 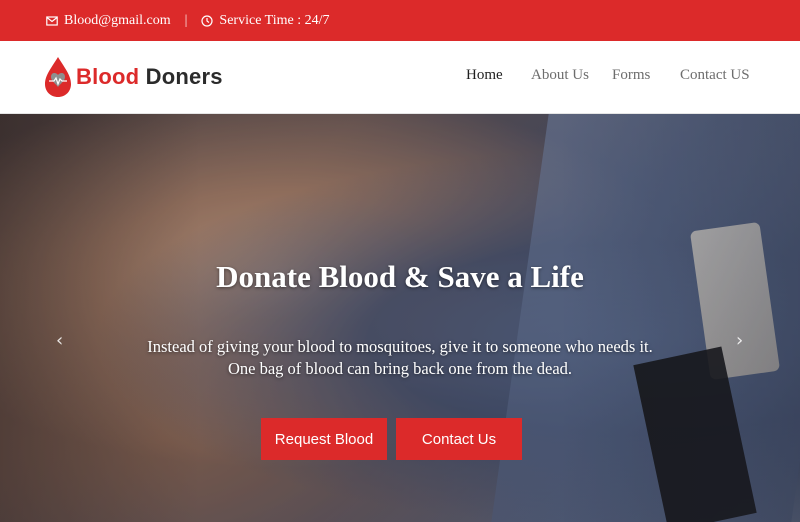 What do you see at coordinates (324, 439) in the screenshot?
I see `request-blood-button: Request Blood` at bounding box center [324, 439].